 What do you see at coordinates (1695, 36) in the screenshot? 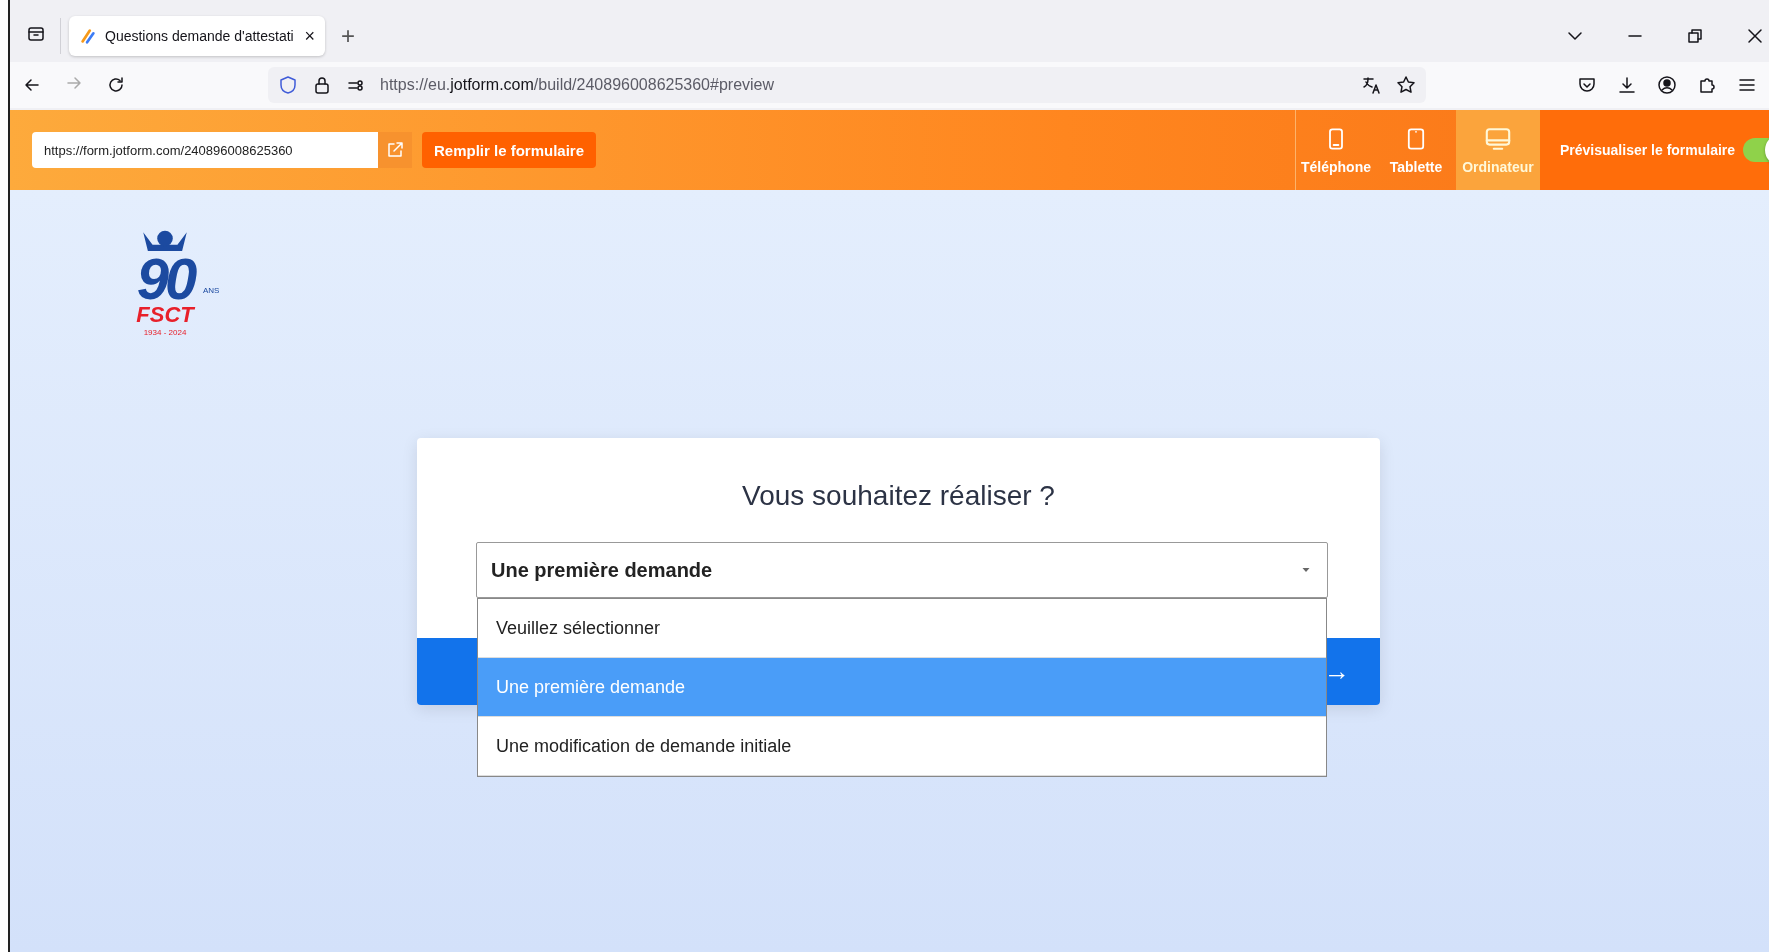
I see `restore-icon` at bounding box center [1695, 36].